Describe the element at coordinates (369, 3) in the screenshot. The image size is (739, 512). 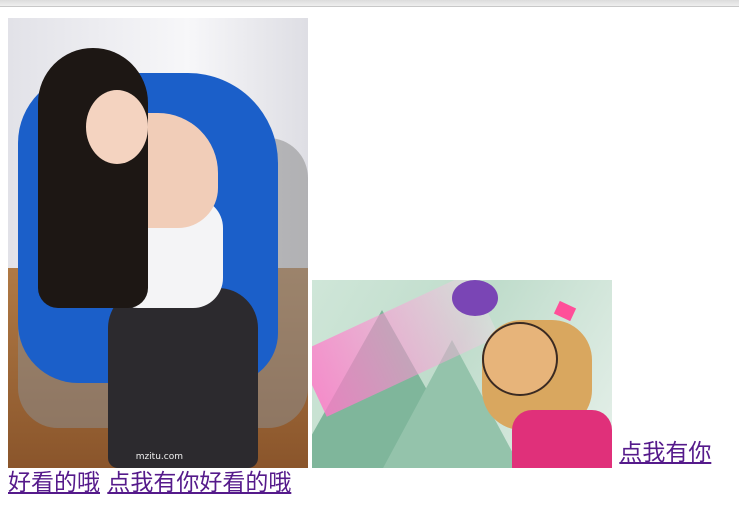
I see `browser-top-border` at that location.